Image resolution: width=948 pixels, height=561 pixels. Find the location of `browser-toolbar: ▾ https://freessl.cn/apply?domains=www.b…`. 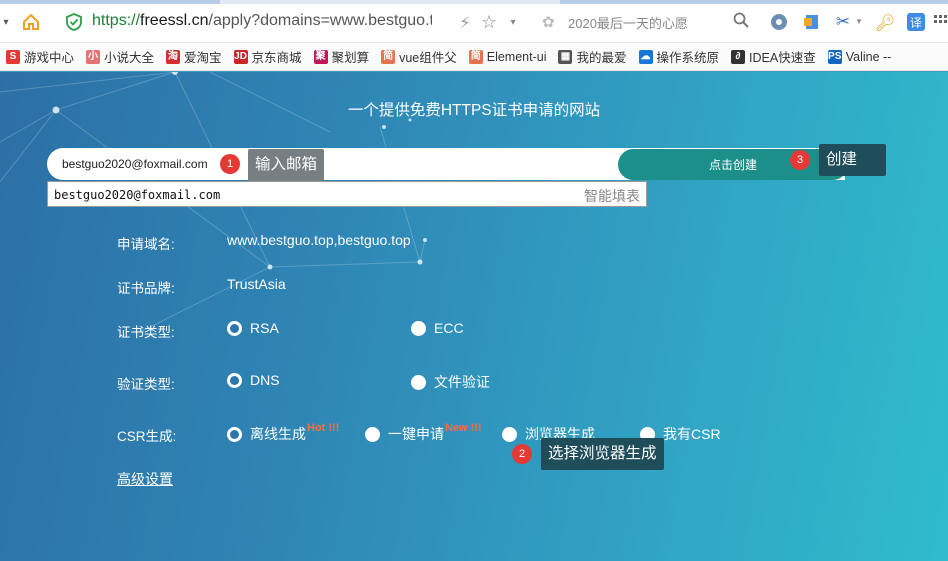

browser-toolbar: ▾ https://freessl.cn/apply?domains=www.b… is located at coordinates (474, 21).